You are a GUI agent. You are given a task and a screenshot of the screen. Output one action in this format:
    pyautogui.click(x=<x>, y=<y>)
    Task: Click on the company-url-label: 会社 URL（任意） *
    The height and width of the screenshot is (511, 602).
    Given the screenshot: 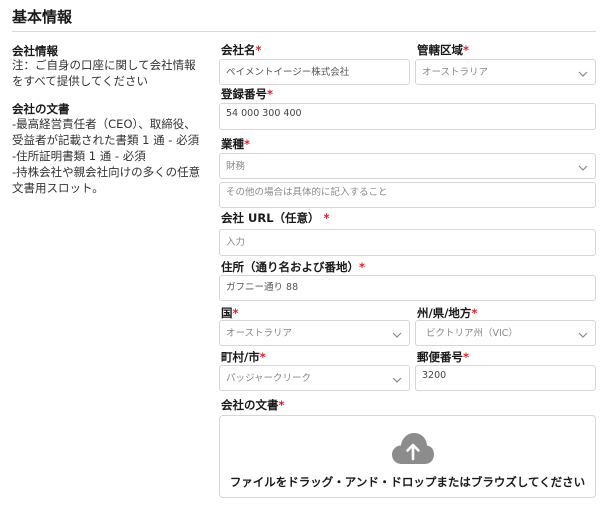 What is the action you would take?
    pyautogui.click(x=275, y=218)
    